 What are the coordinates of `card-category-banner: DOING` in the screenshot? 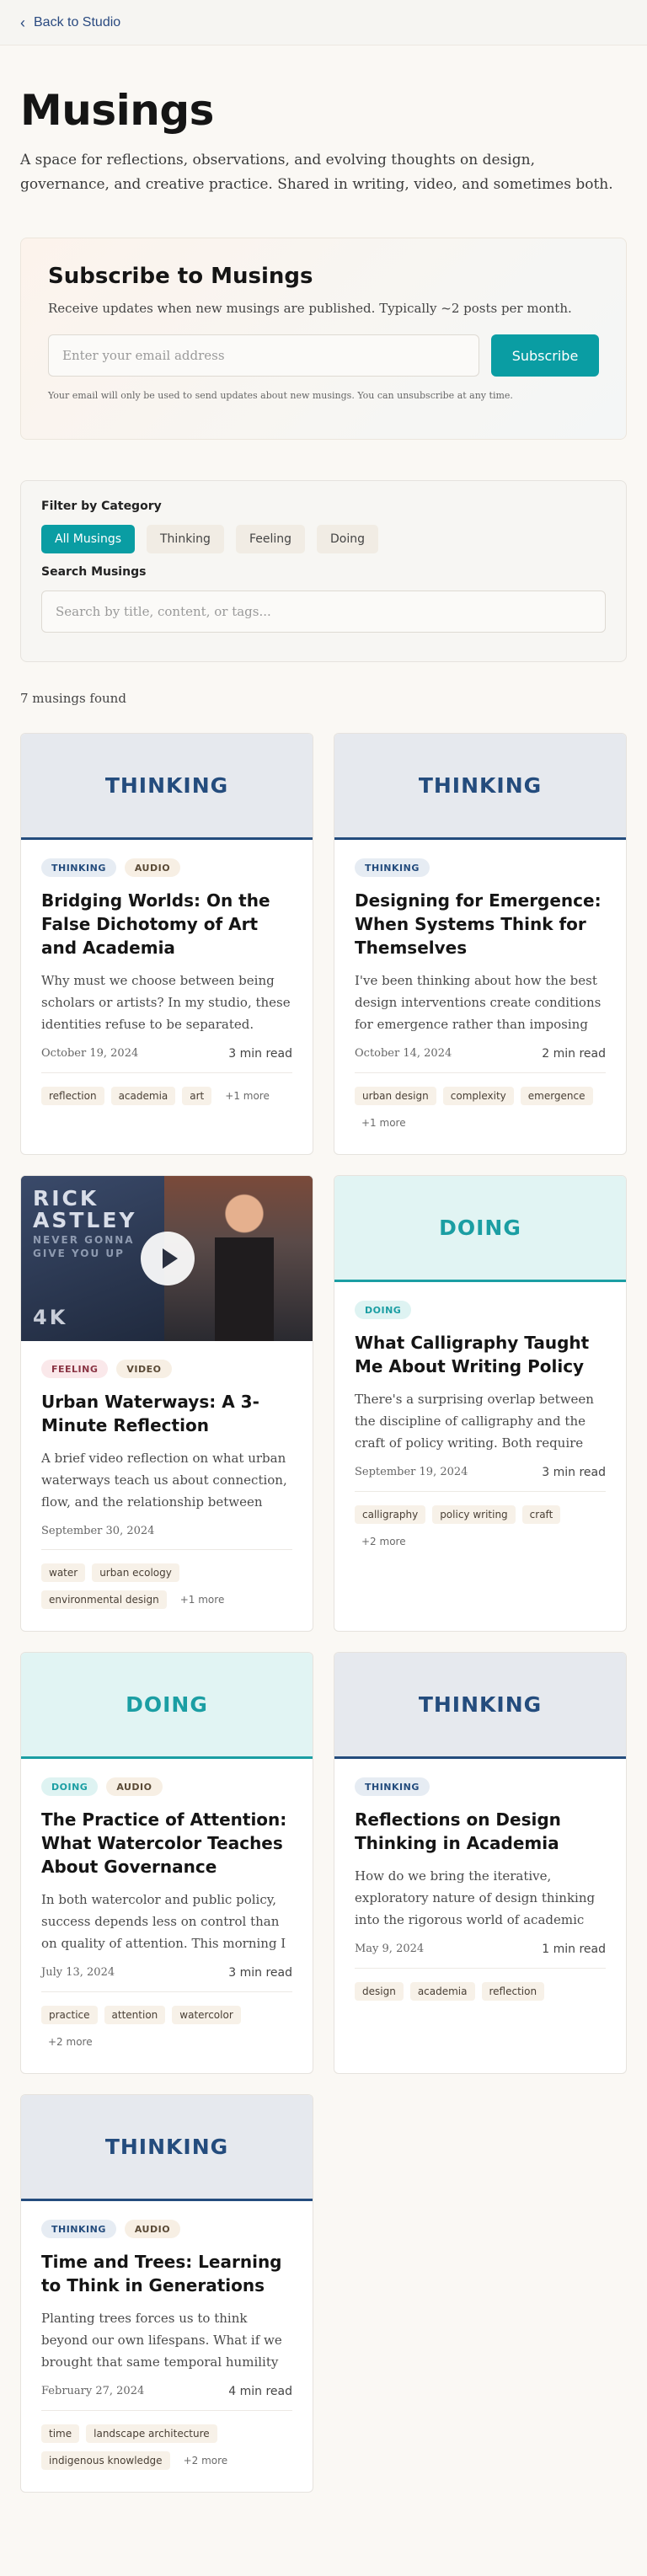 It's located at (167, 1706).